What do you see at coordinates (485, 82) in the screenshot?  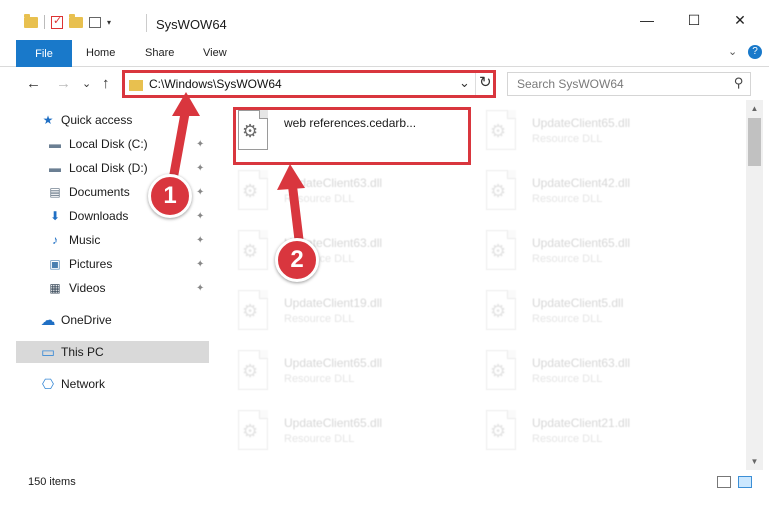 I see `refresh-button: ↻` at bounding box center [485, 82].